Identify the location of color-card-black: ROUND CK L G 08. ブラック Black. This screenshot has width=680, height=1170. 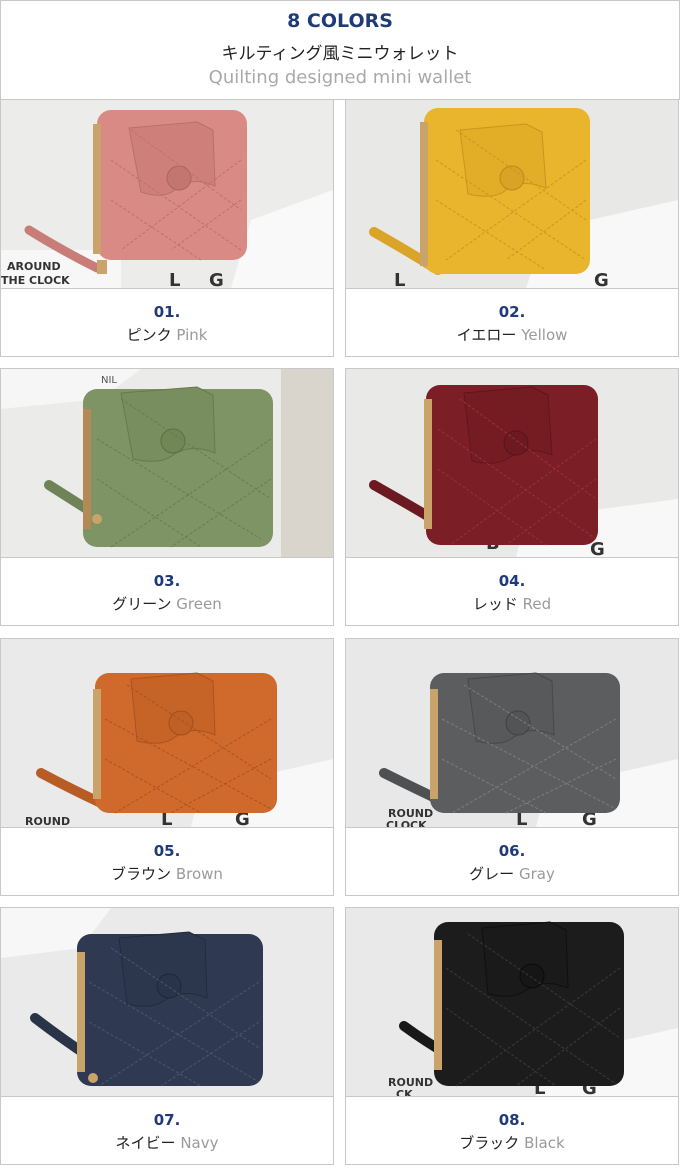
(512, 1036).